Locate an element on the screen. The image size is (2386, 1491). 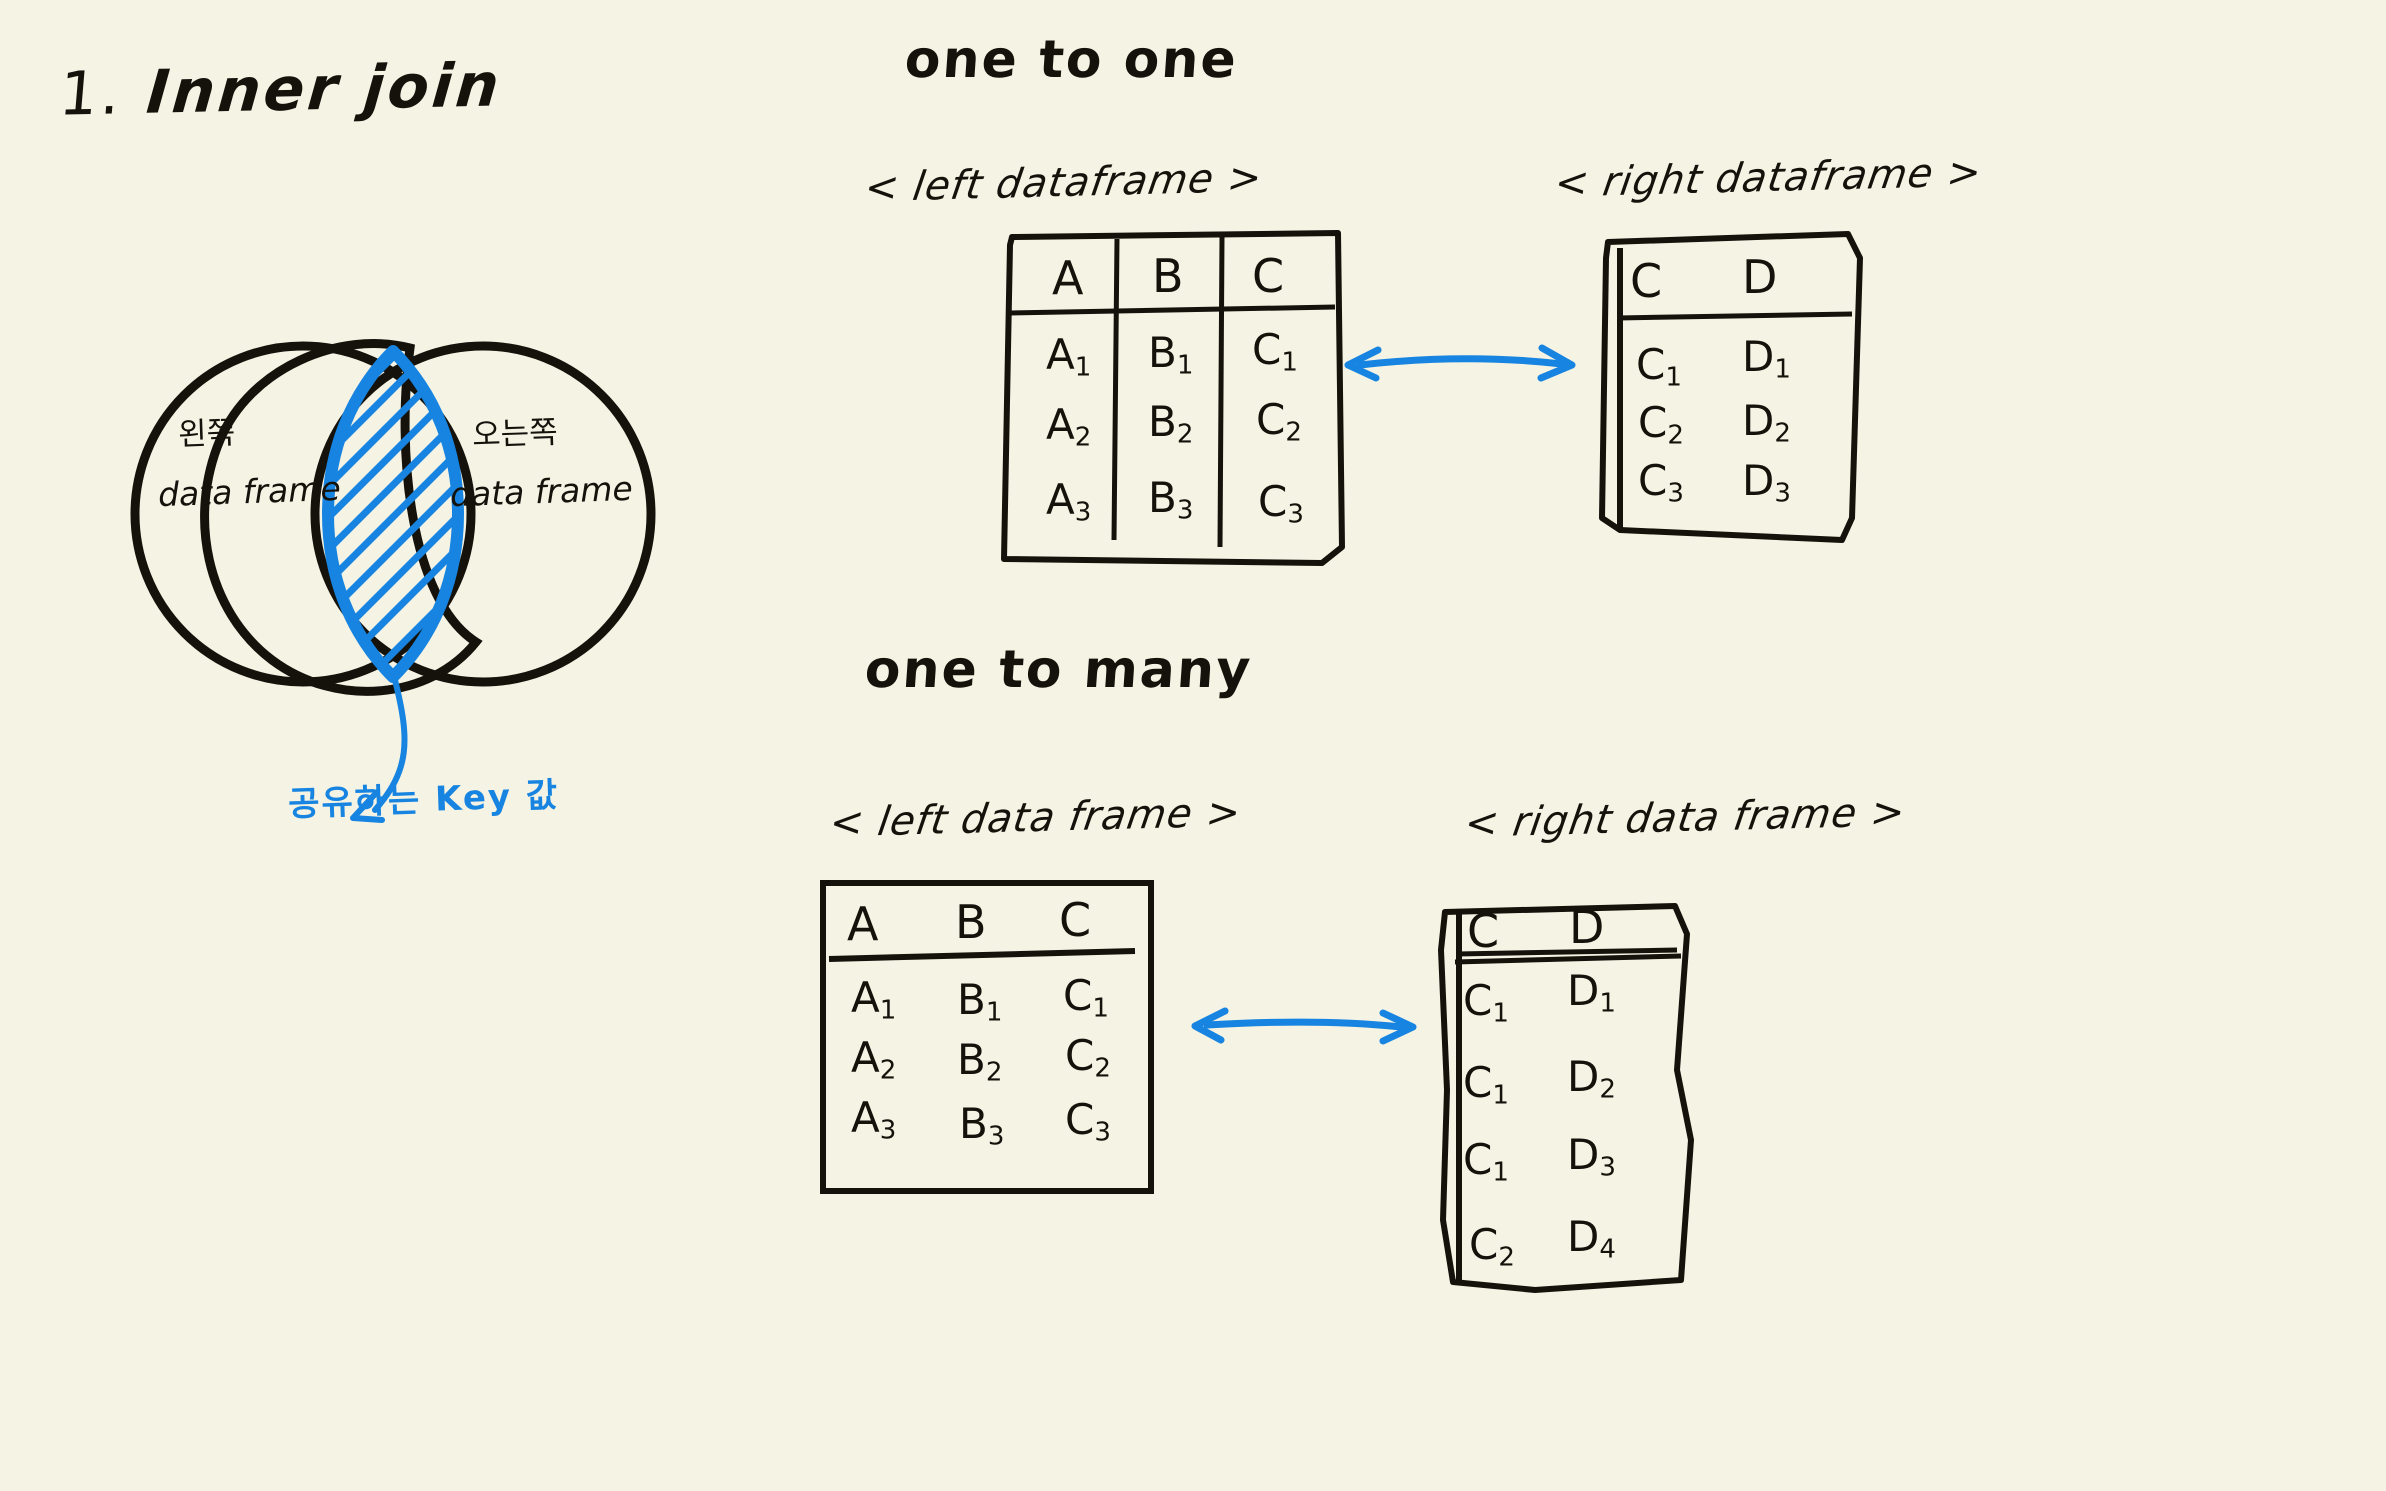
table-left-one-to-one: A B C A1 B1 C1 A2 B2 C2 A3 B3 C3 is located at coordinates (1170, 397).